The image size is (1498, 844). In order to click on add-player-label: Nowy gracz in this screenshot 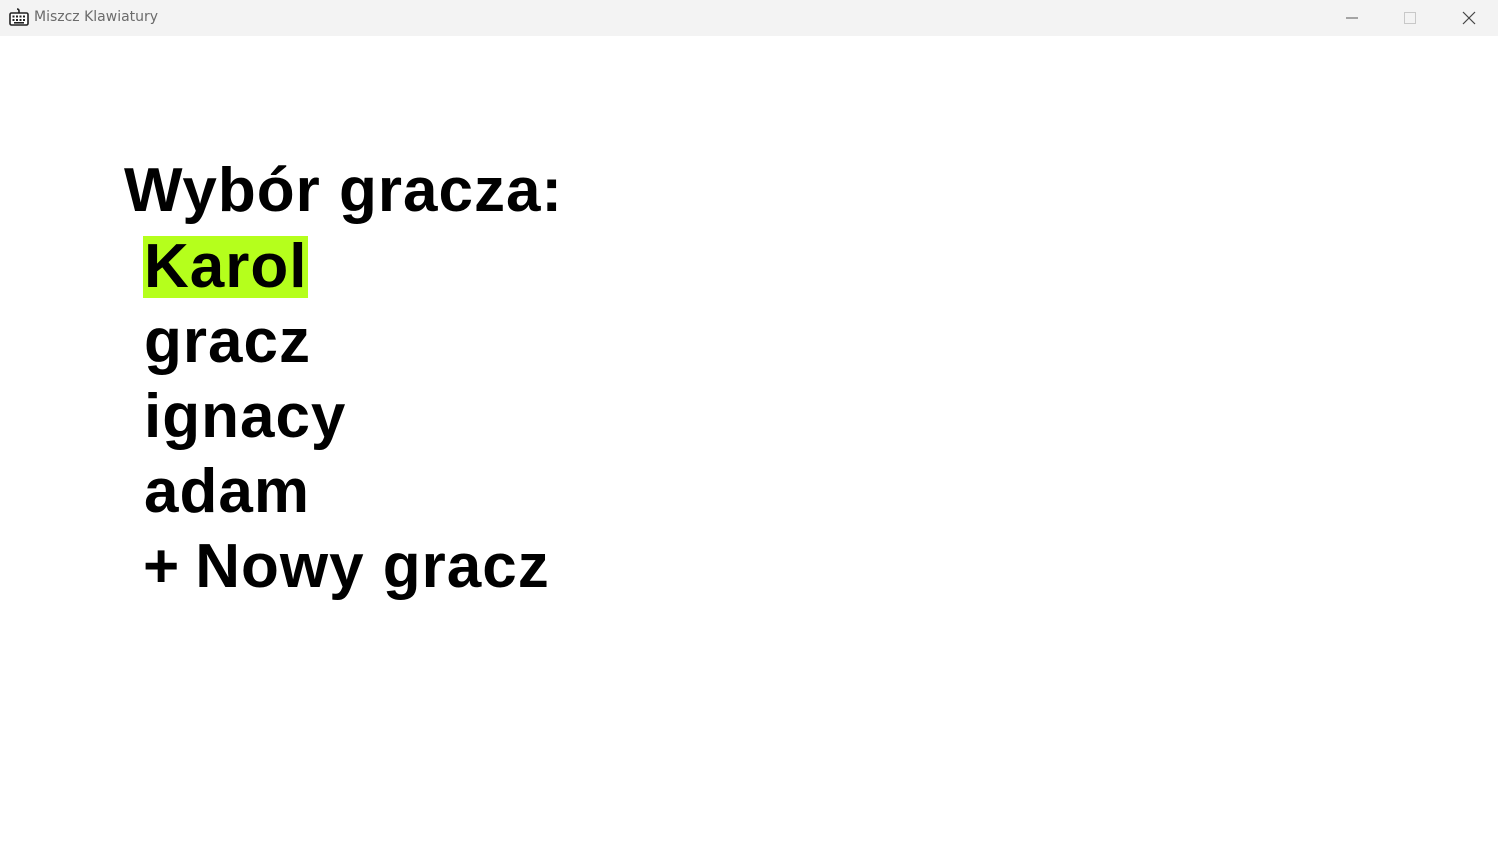, I will do `click(372, 566)`.